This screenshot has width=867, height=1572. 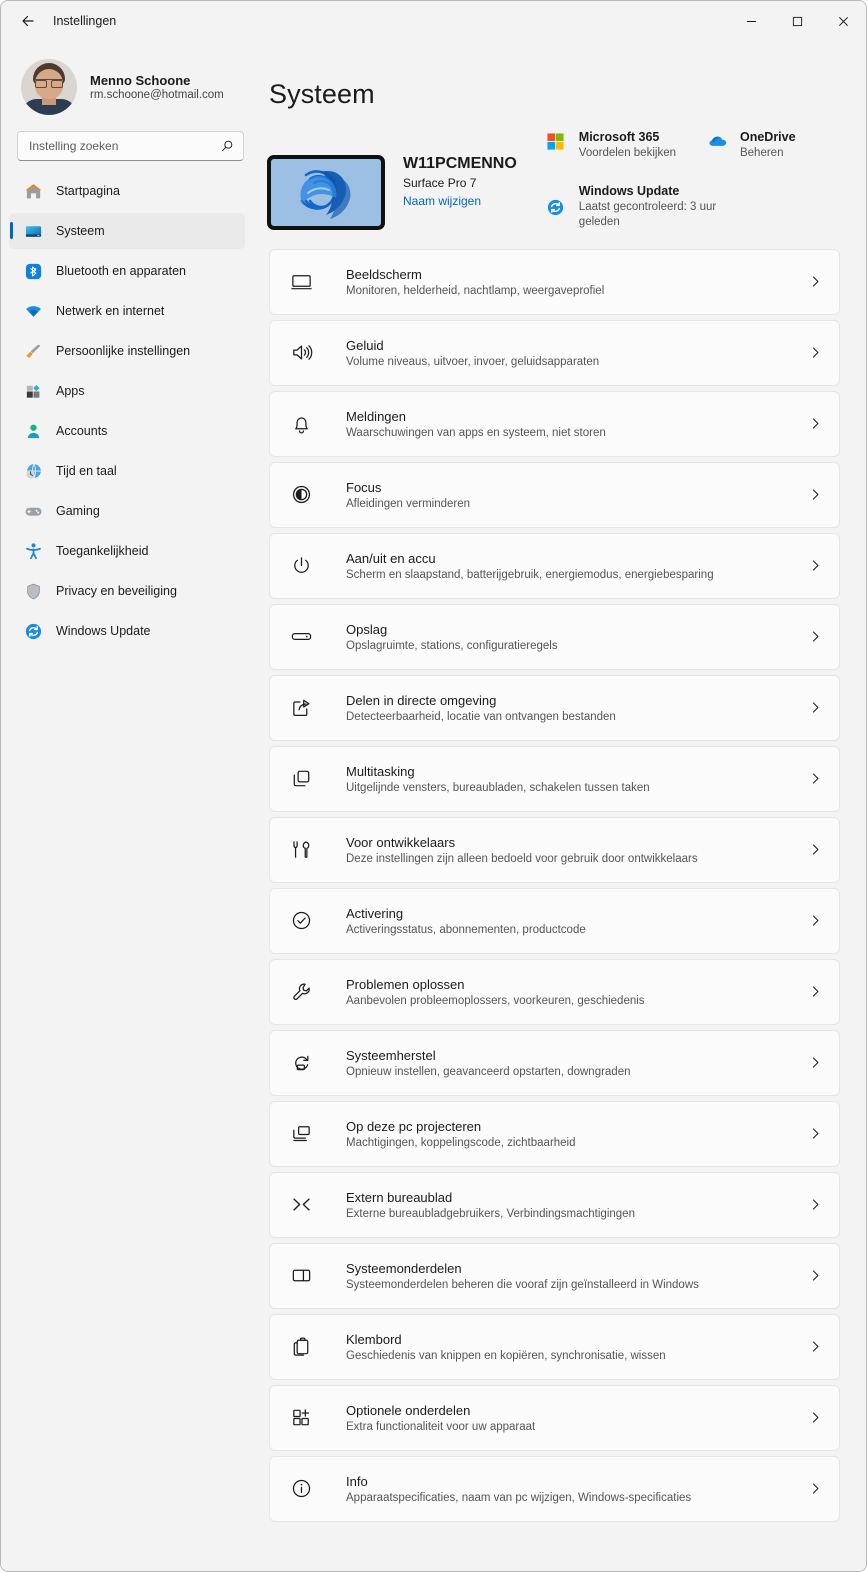 I want to click on window-controls, so click(x=797, y=21).